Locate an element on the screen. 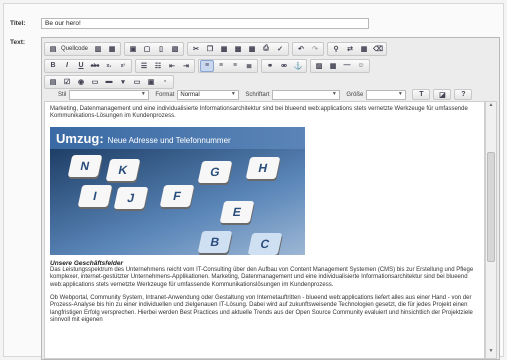  source-button: Quellcode is located at coordinates (75, 49).